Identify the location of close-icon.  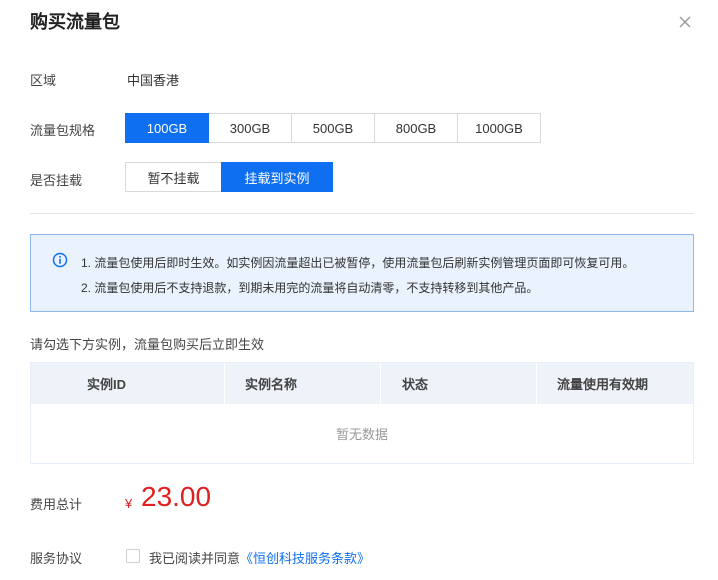
(685, 22).